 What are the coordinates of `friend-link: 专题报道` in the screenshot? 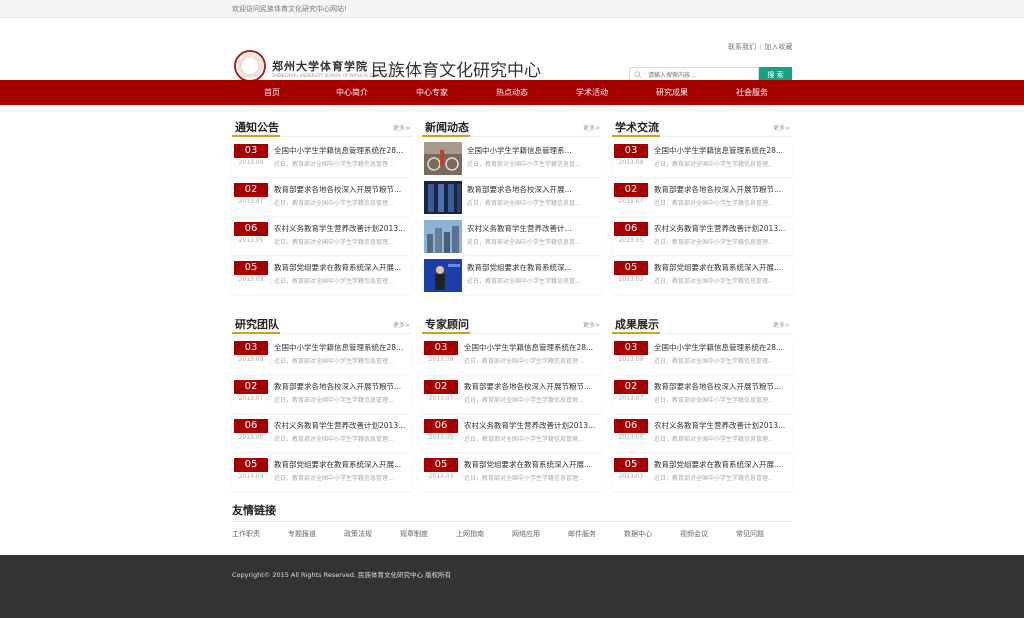 It's located at (316, 534).